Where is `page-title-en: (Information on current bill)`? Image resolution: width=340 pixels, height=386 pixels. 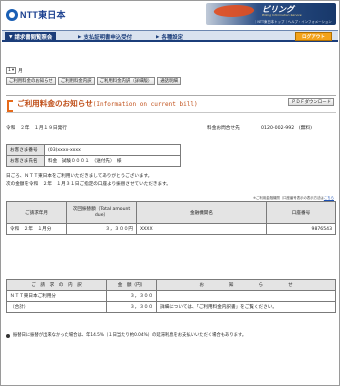
page-title-en: (Information on current bill) is located at coordinates (145, 104).